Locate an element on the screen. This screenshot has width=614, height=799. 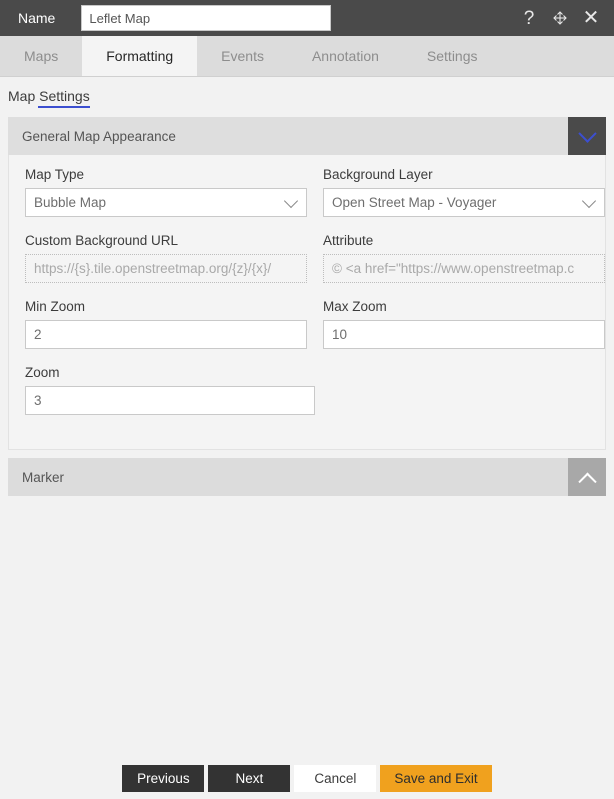
tab-formatting-label: Formatting is located at coordinates (140, 56).